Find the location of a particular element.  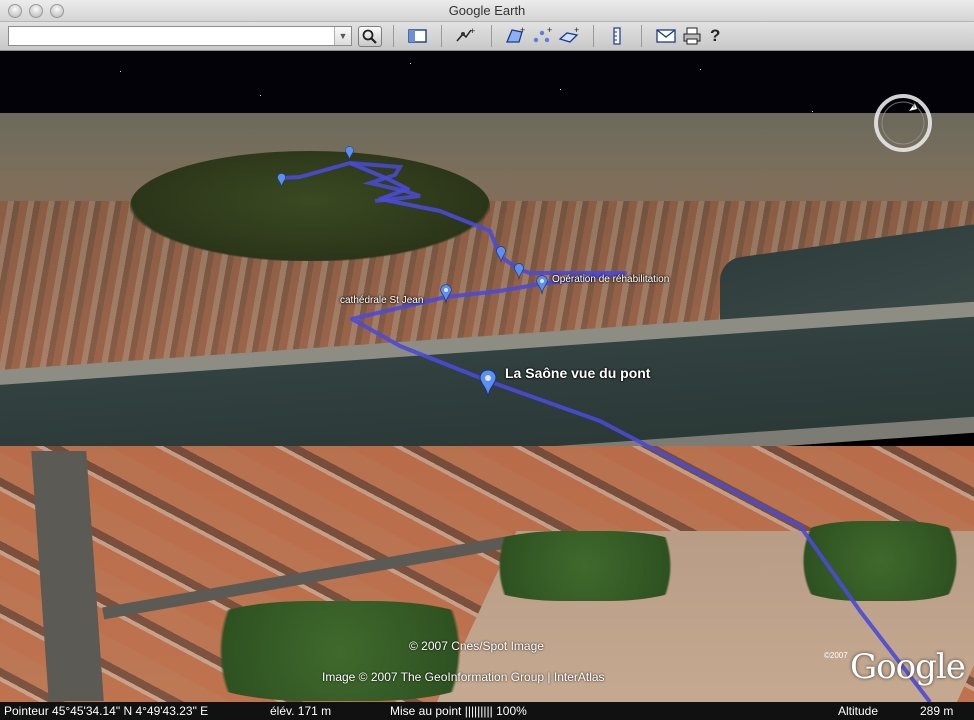

image-overlay-icon: + is located at coordinates (568, 34).